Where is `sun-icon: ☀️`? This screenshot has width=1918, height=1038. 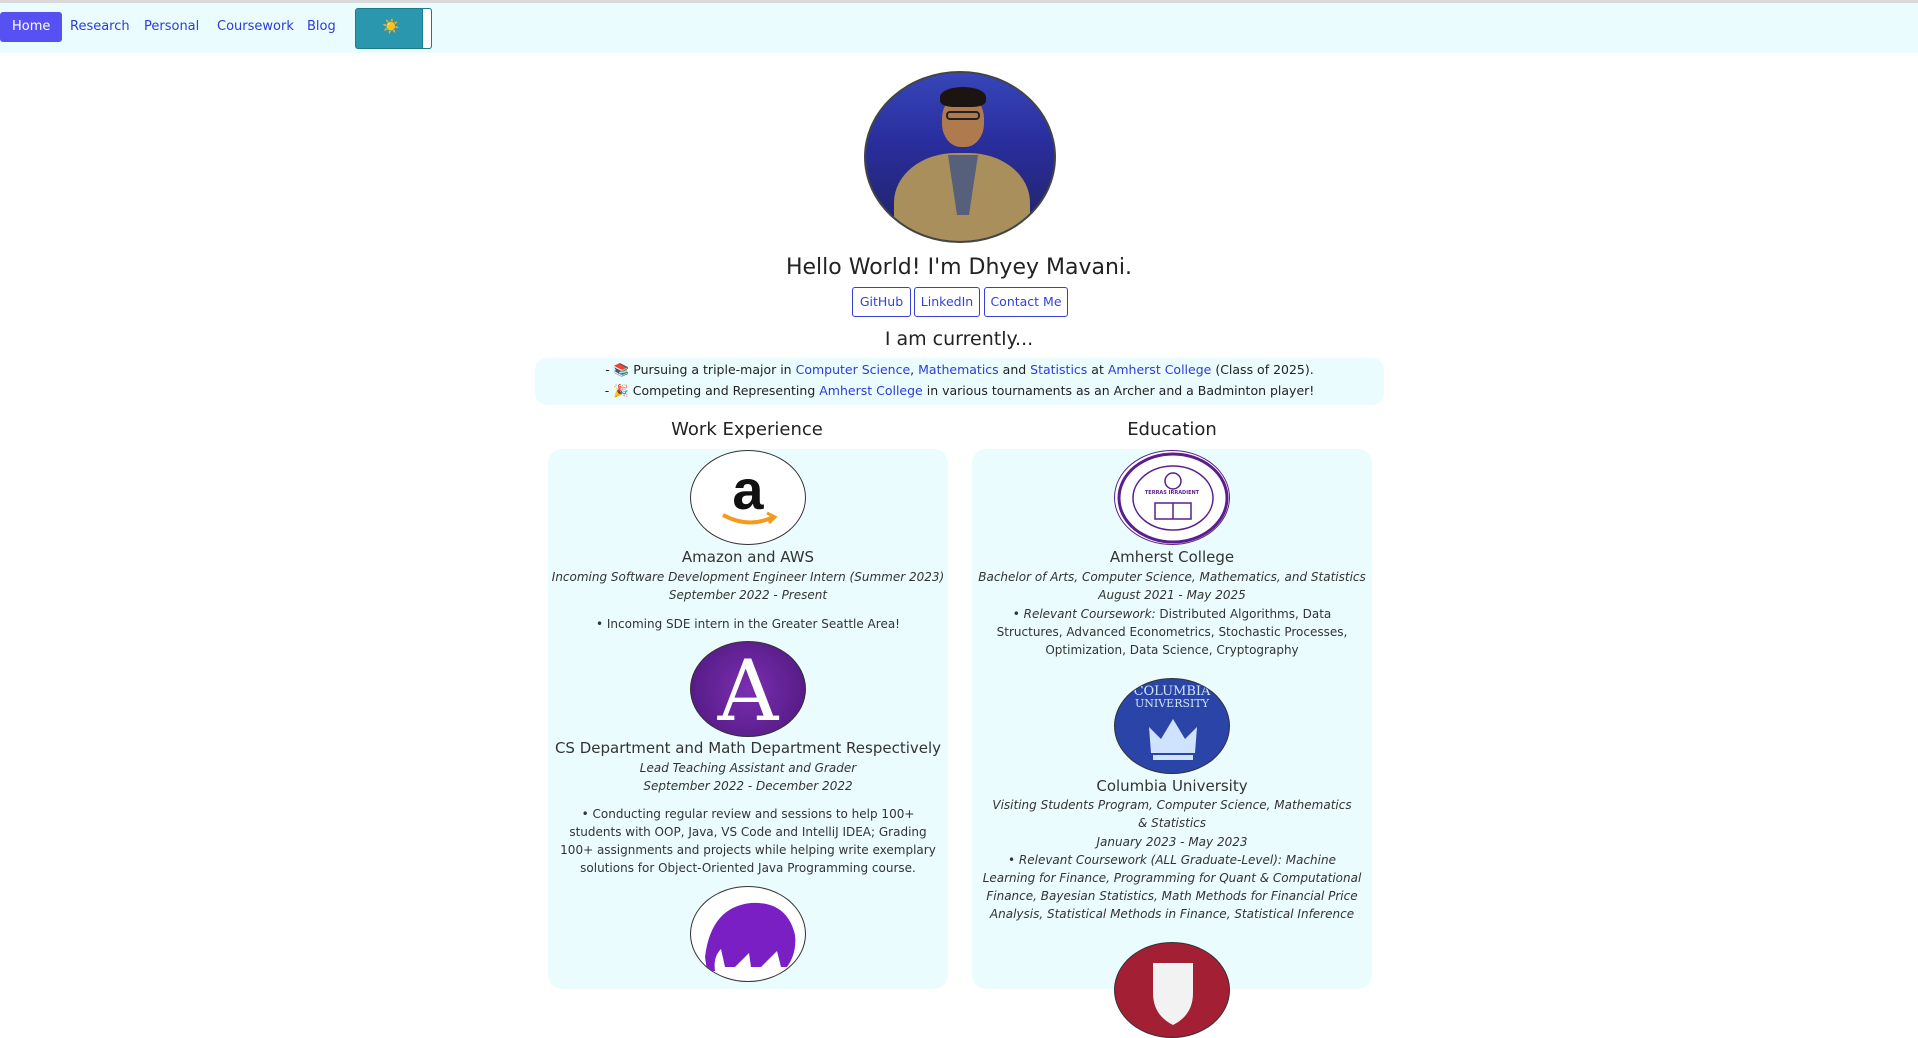 sun-icon: ☀️ is located at coordinates (391, 27).